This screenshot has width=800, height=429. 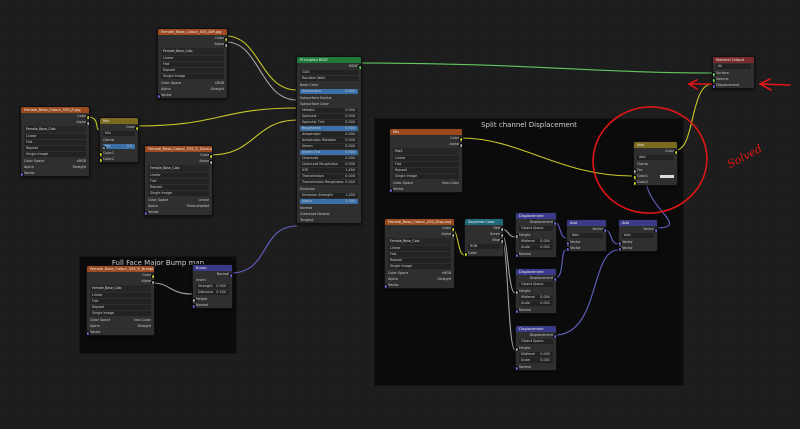 I want to click on bsdf-input-row: Subsurface Color, so click(x=329, y=104).